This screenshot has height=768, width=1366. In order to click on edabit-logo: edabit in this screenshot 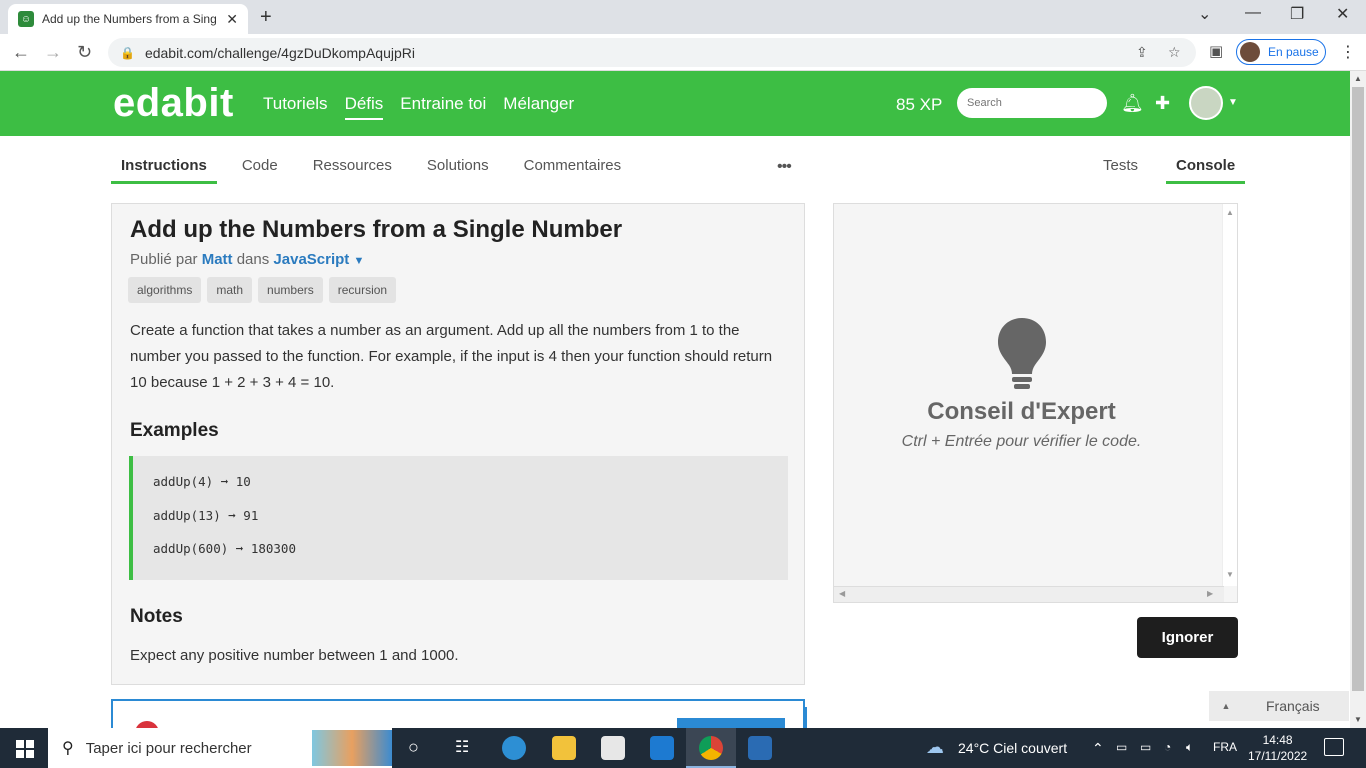, I will do `click(173, 103)`.